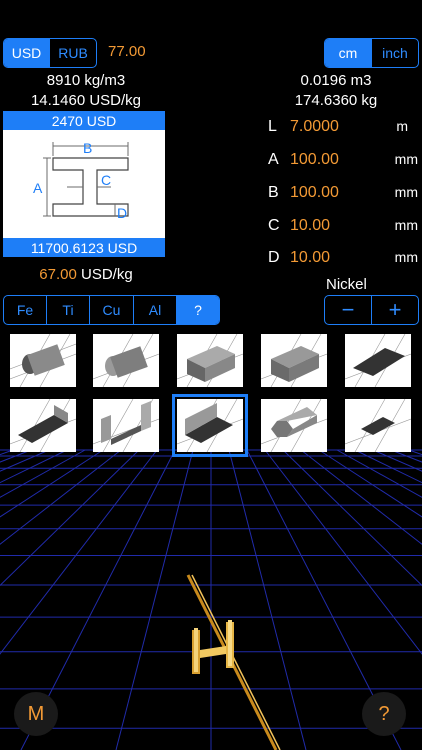 This screenshot has height=750, width=422. I want to click on profile-card: 2470 USD B A C D 11700.6123 USD, so click(84, 184).